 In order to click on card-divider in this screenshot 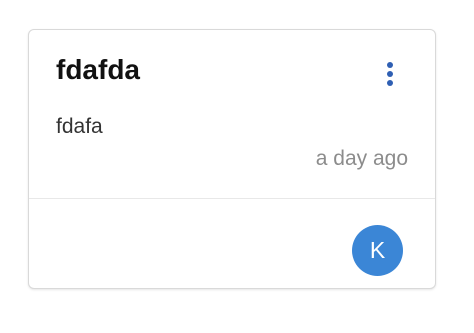, I will do `click(232, 198)`.